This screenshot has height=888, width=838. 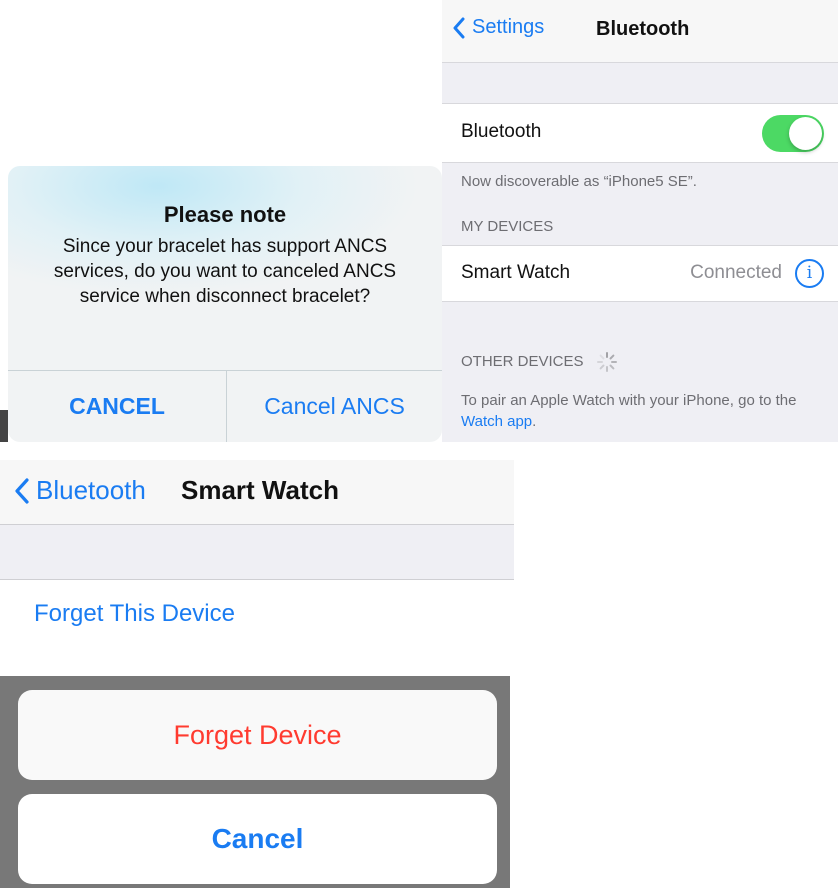 What do you see at coordinates (501, 131) in the screenshot?
I see `bluetooth-label: Bluetooth` at bounding box center [501, 131].